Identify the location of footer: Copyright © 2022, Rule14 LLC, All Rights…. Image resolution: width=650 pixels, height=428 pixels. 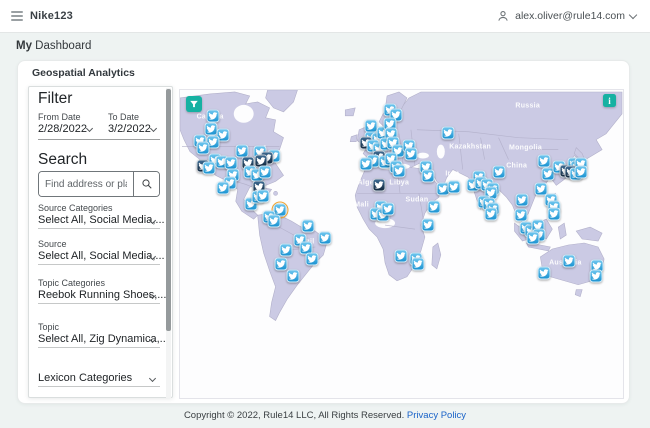
(325, 415).